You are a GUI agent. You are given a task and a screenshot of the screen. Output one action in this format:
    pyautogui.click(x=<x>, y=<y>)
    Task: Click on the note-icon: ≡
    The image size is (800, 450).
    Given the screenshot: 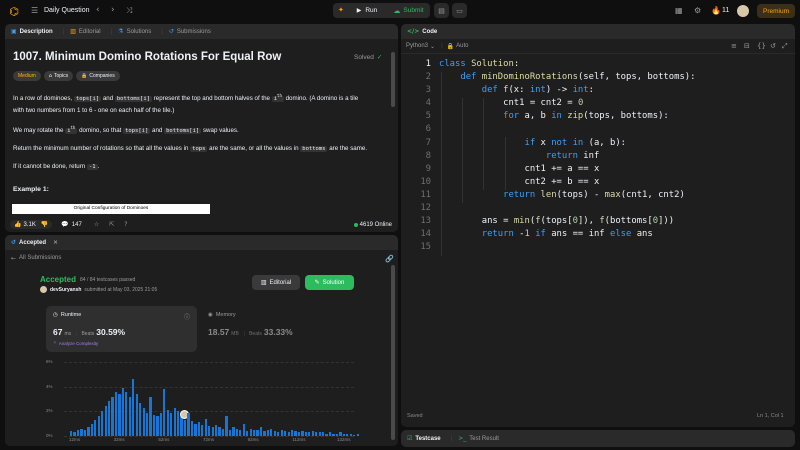 What is the action you would take?
    pyautogui.click(x=734, y=46)
    